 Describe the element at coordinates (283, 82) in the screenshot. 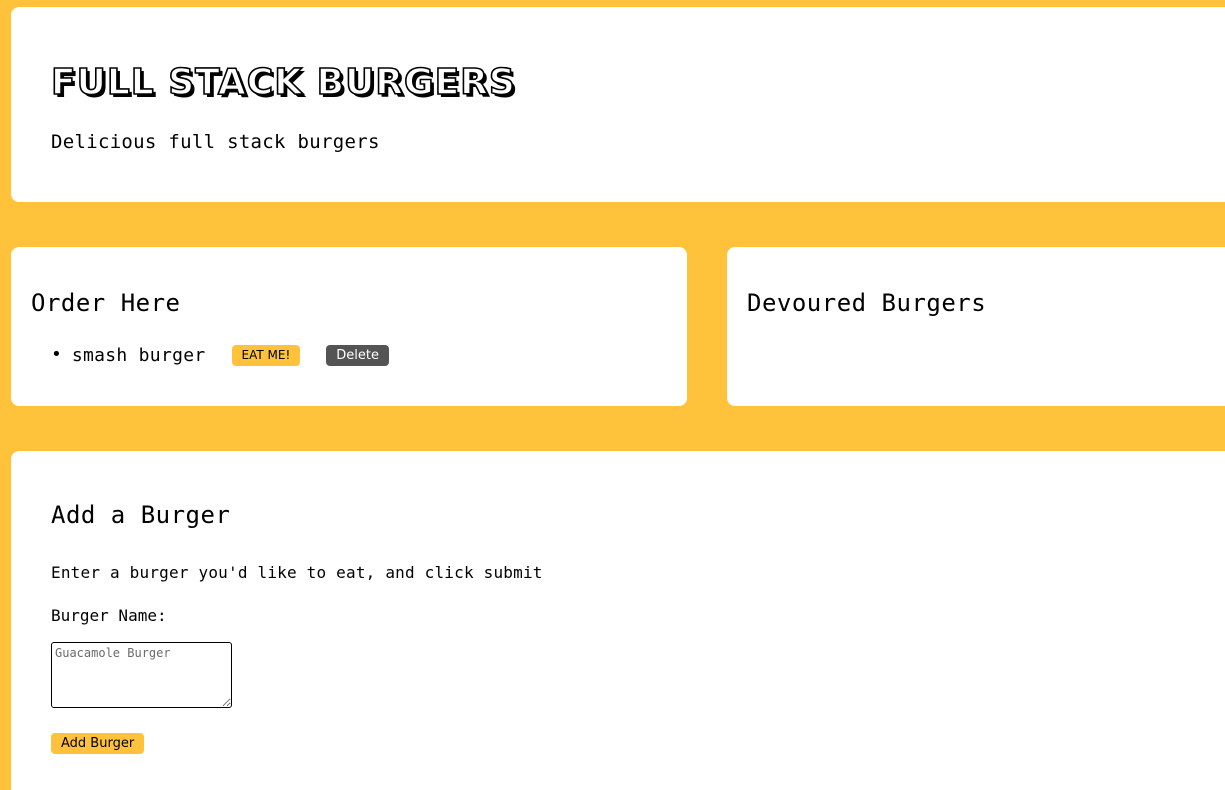

I see `page-title: FULL STACK BURGERS` at that location.